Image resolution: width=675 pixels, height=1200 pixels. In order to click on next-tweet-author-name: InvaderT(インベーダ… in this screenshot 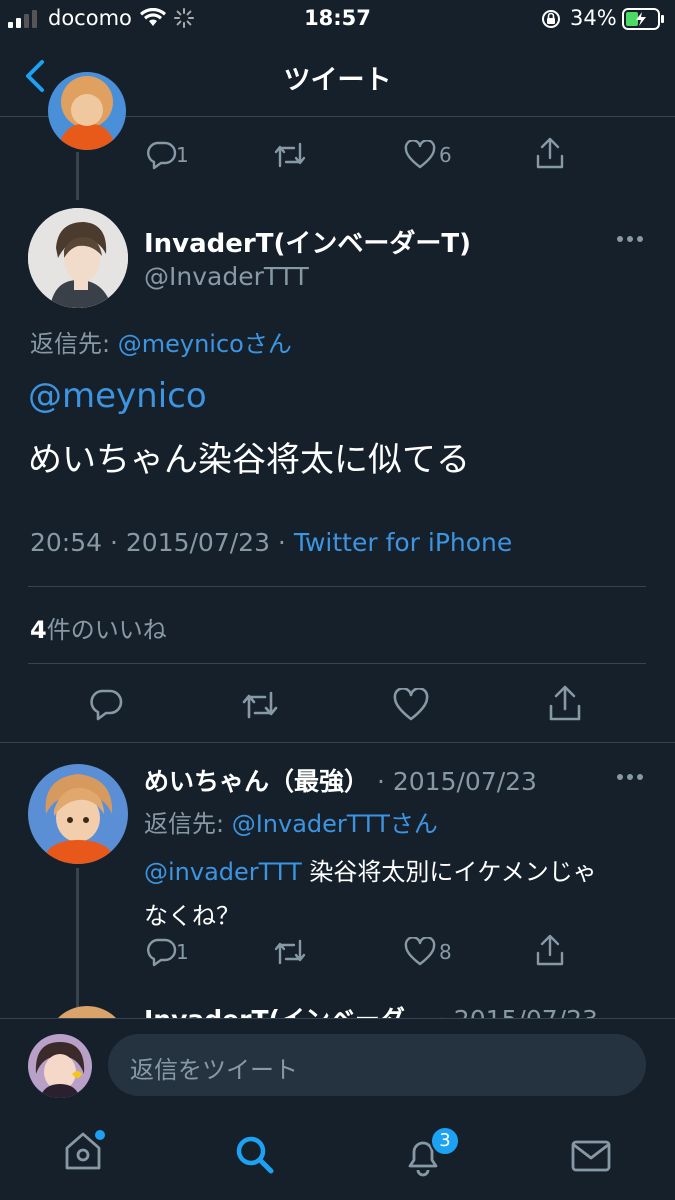, I will do `click(287, 1011)`.